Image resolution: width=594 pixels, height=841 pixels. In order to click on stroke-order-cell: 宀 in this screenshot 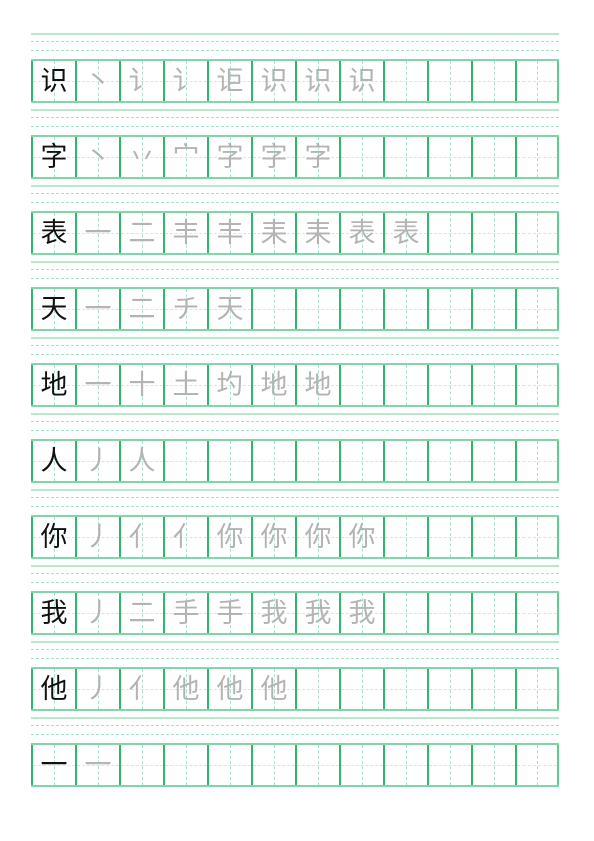, I will do `click(185, 157)`.